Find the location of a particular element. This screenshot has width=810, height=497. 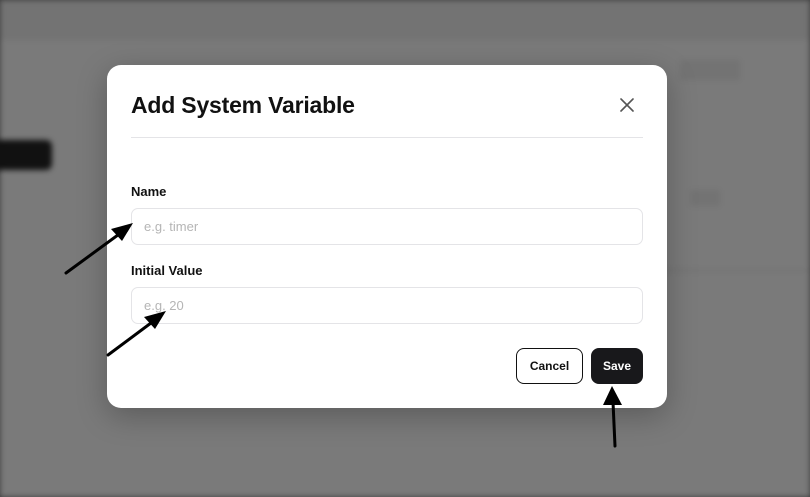

close-icon is located at coordinates (627, 105).